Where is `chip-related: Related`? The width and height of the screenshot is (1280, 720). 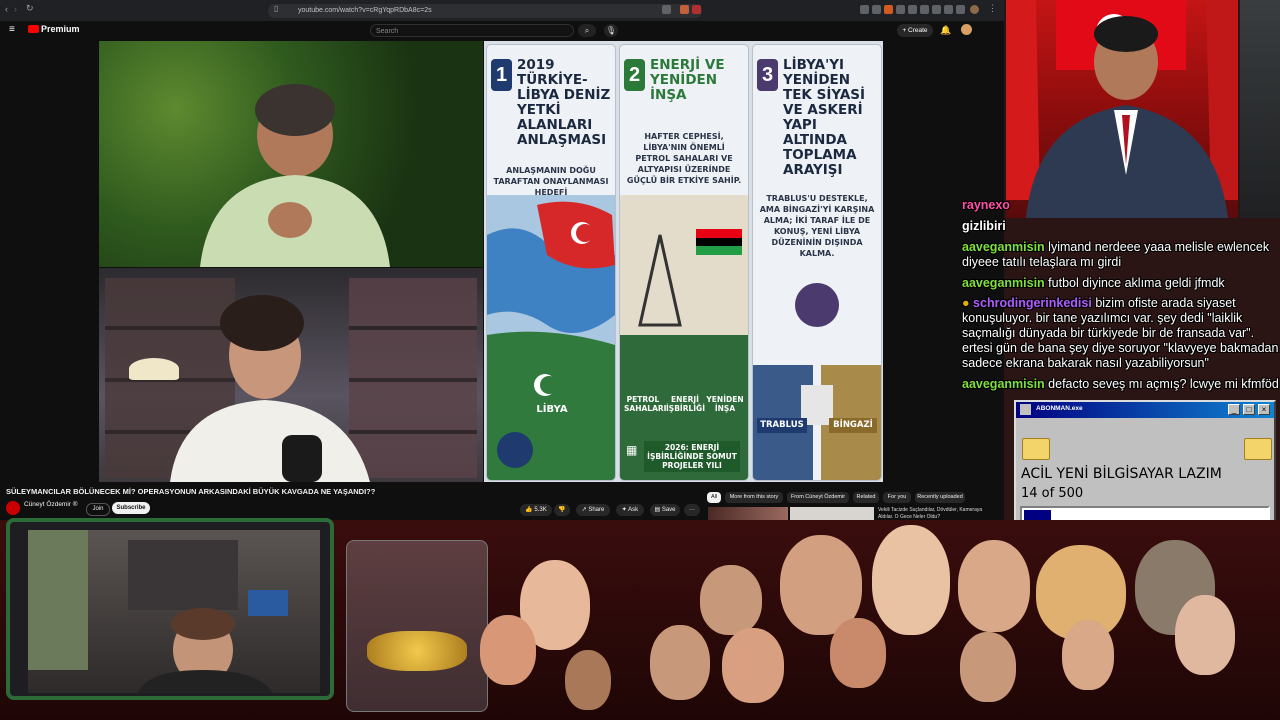
chip-related: Related is located at coordinates (866, 497).